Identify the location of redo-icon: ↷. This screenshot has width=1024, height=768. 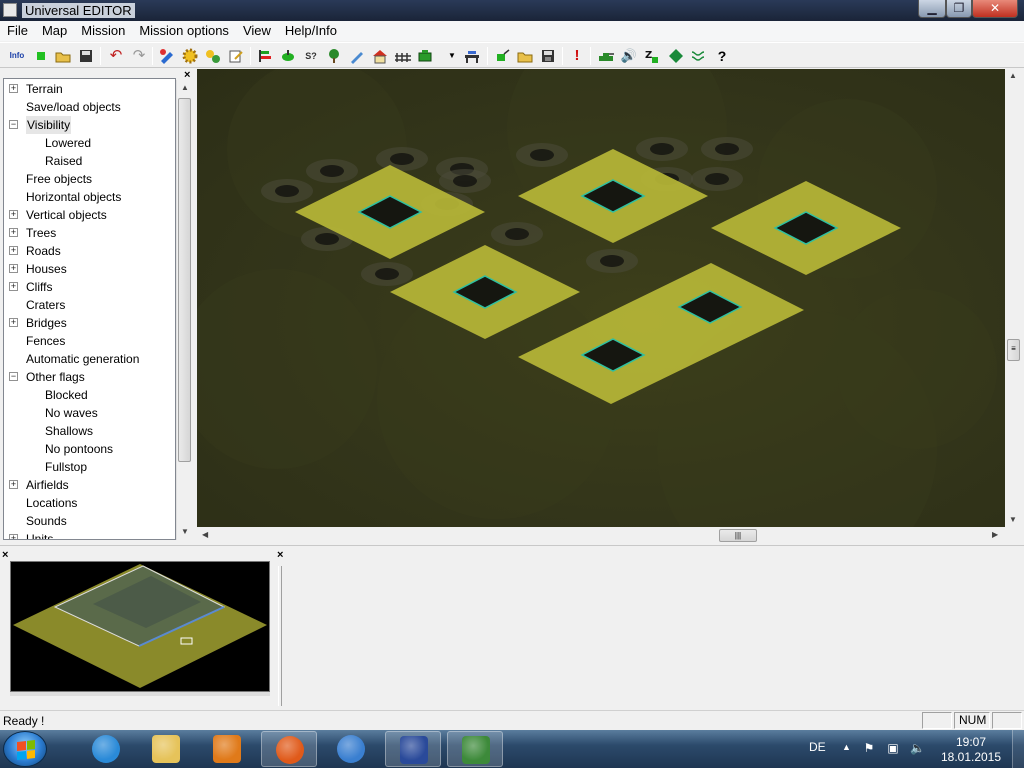
(139, 56).